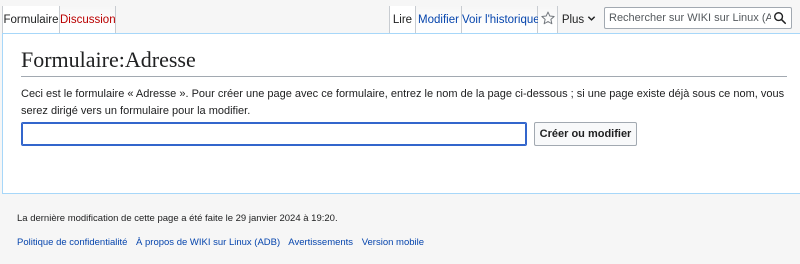 The width and height of the screenshot is (800, 264). I want to click on tab-modifier: Modifier, so click(439, 20).